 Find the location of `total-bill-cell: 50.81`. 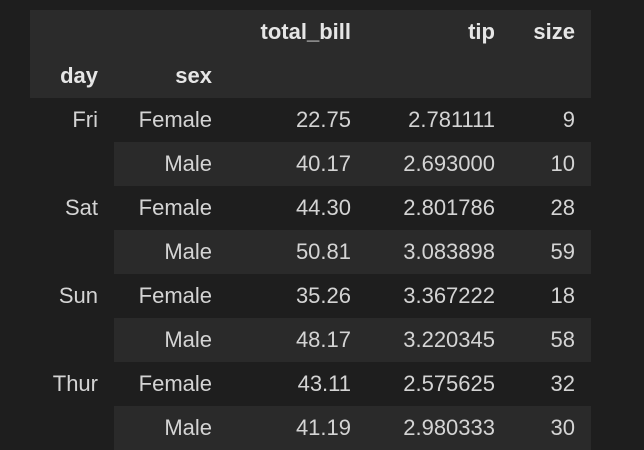

total-bill-cell: 50.81 is located at coordinates (297, 252).